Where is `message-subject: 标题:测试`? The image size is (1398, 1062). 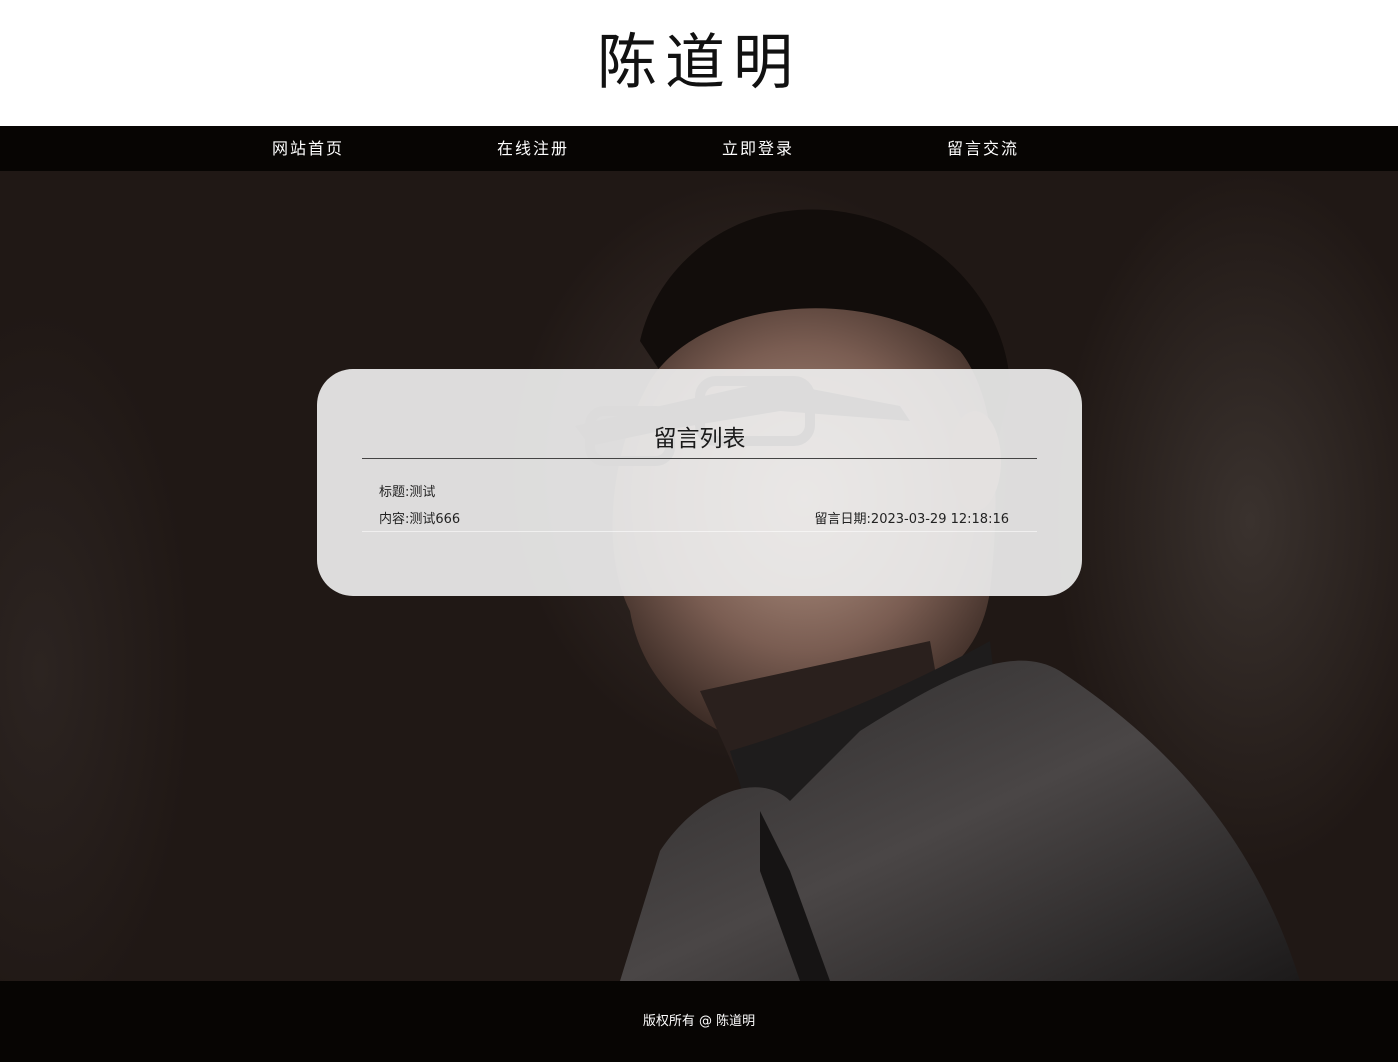
message-subject: 标题:测试 is located at coordinates (407, 492).